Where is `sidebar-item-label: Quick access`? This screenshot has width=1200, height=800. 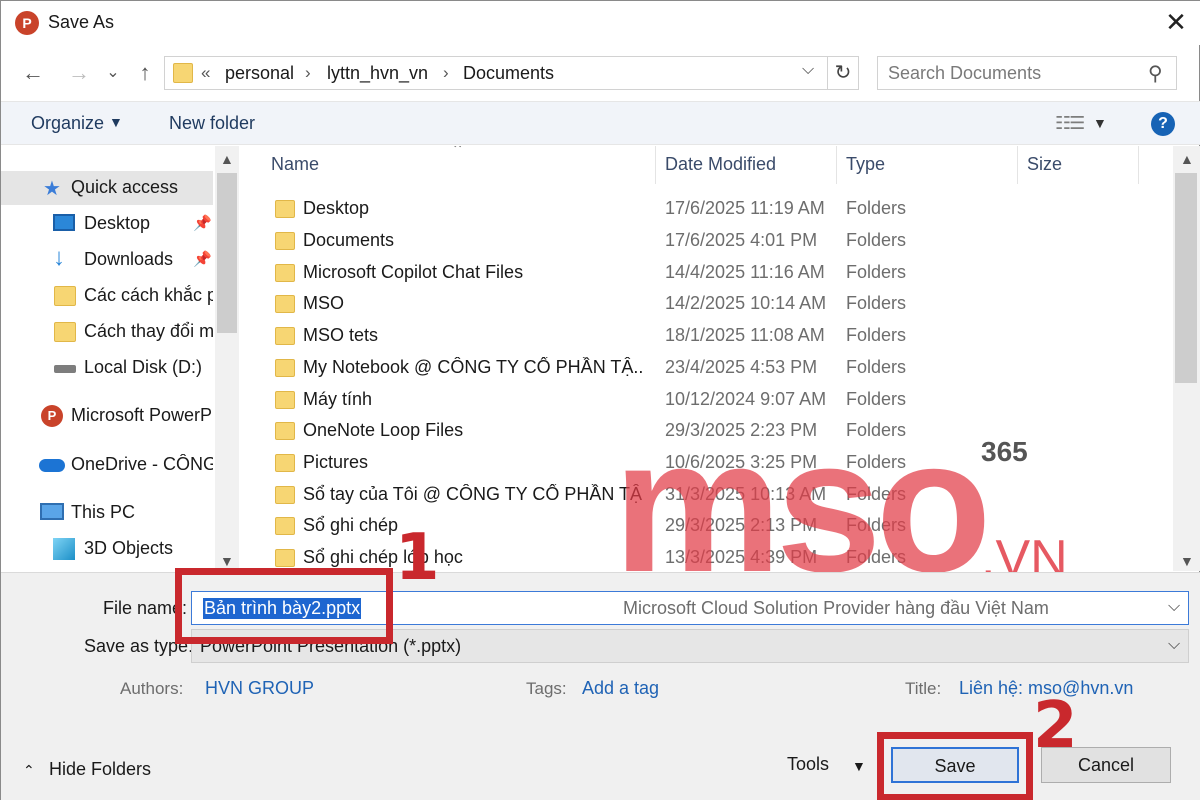
sidebar-item-label: Quick access is located at coordinates (125, 187).